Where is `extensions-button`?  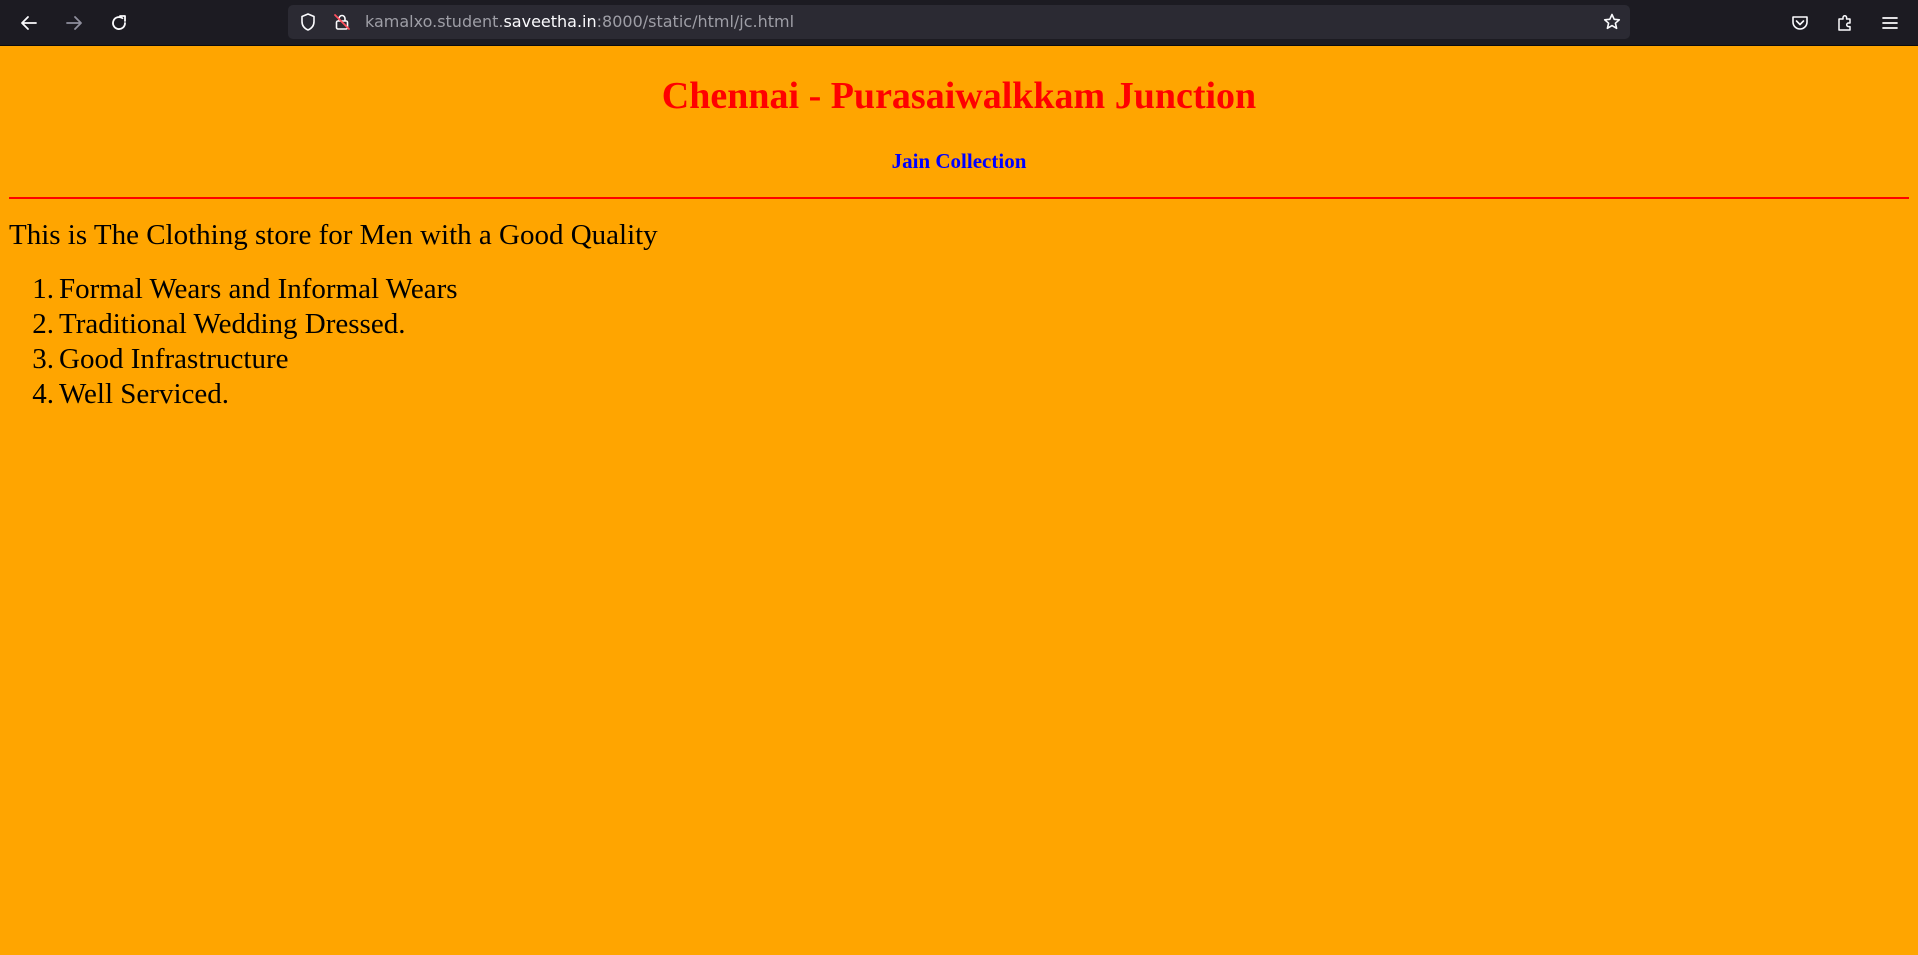 extensions-button is located at coordinates (1845, 23).